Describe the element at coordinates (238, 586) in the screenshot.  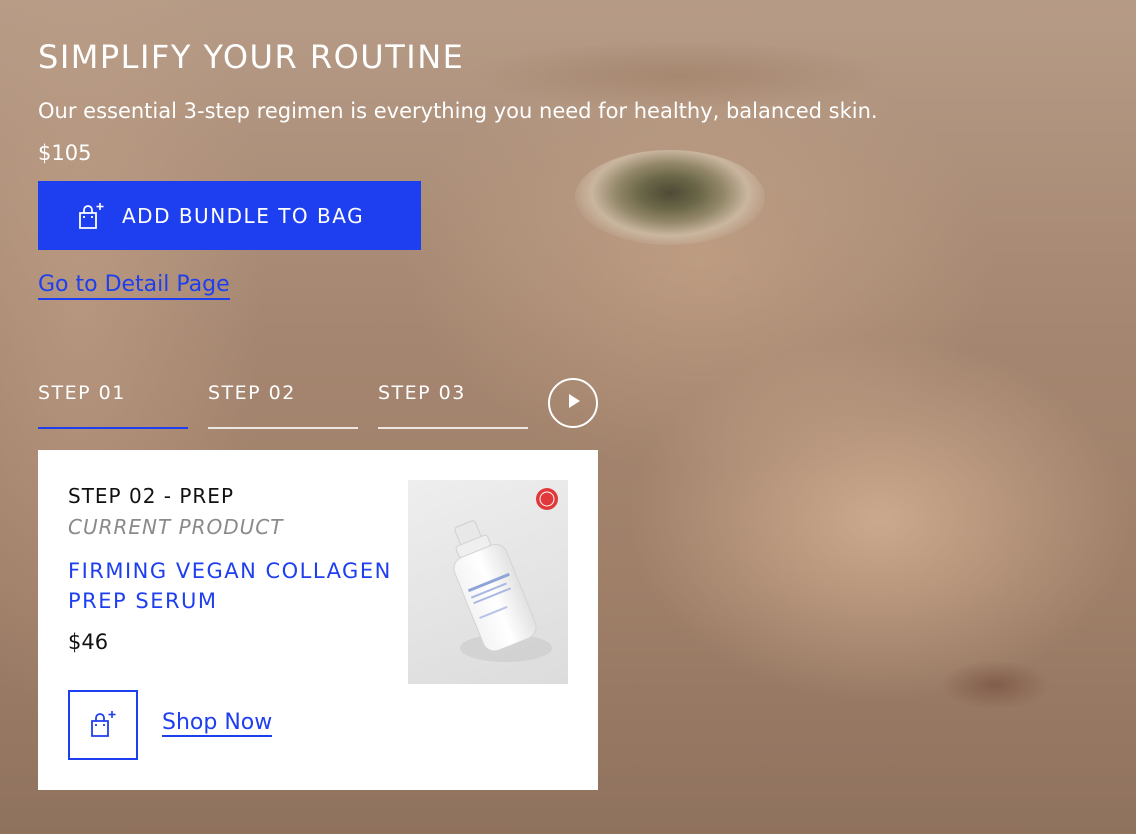
I see `product-name: FIRMING VEGAN COLLAGEN PREP SERUM` at that location.